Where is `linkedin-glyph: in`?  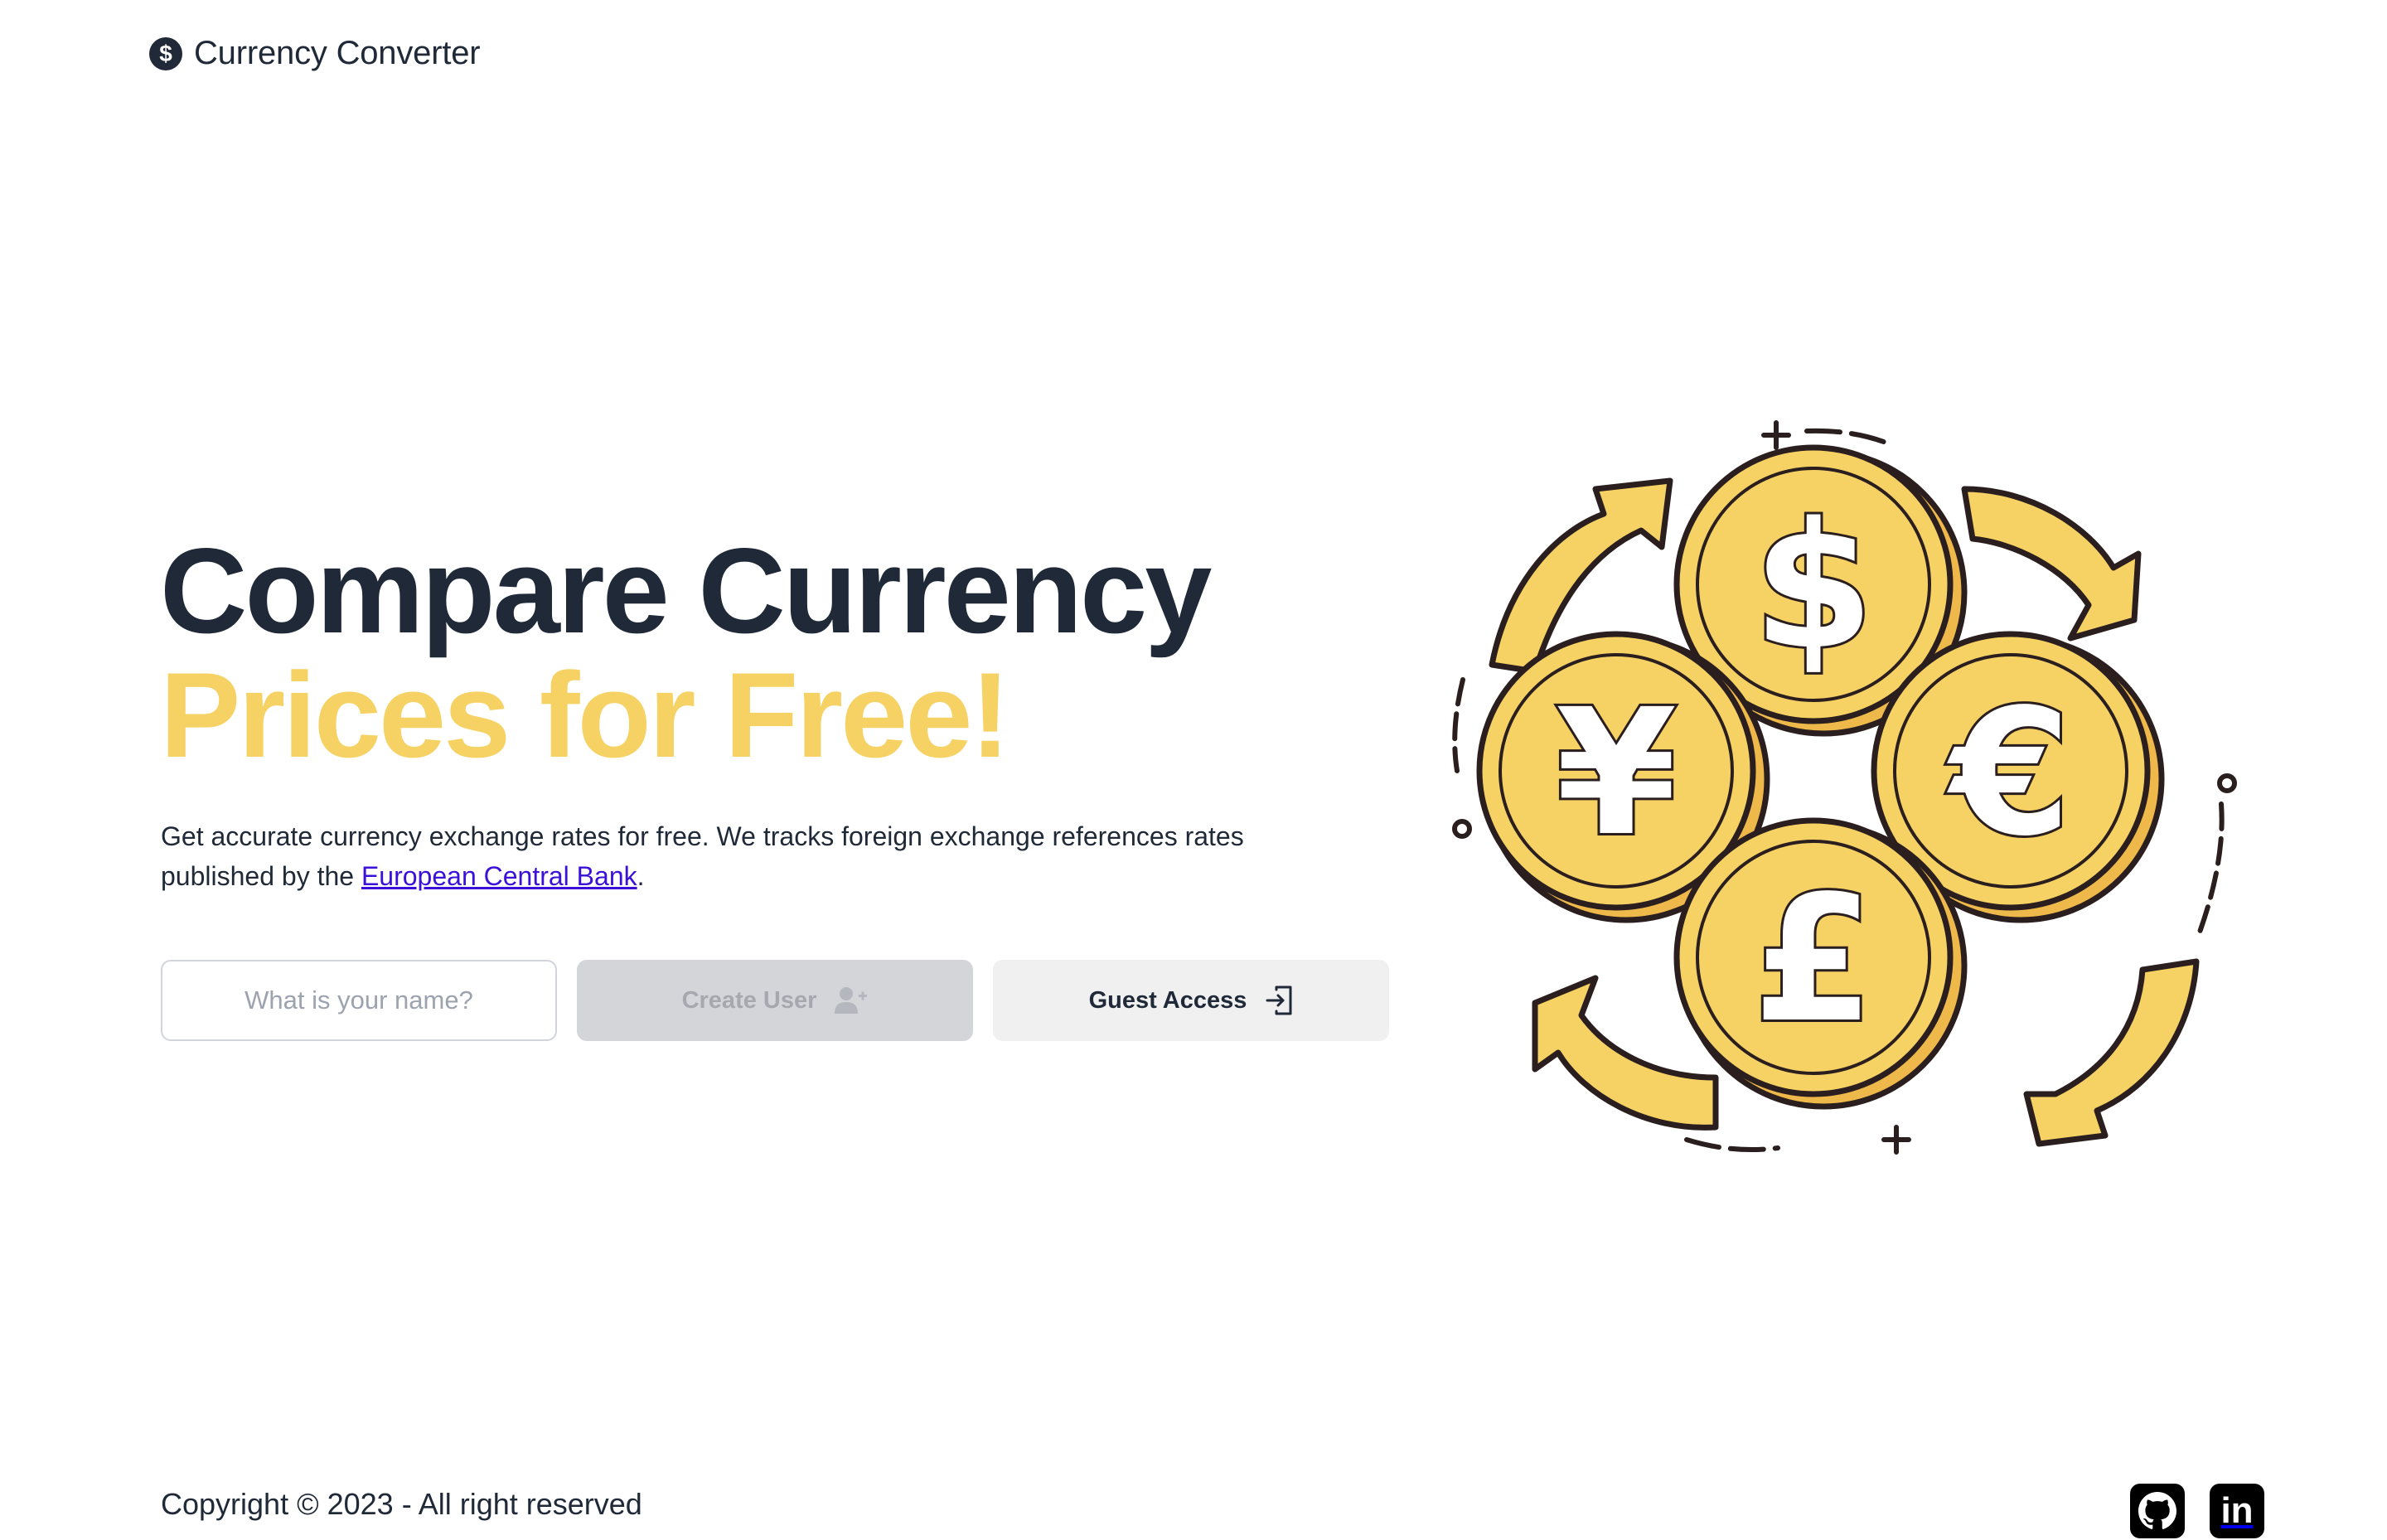
linkedin-glyph: in is located at coordinates (2237, 1511).